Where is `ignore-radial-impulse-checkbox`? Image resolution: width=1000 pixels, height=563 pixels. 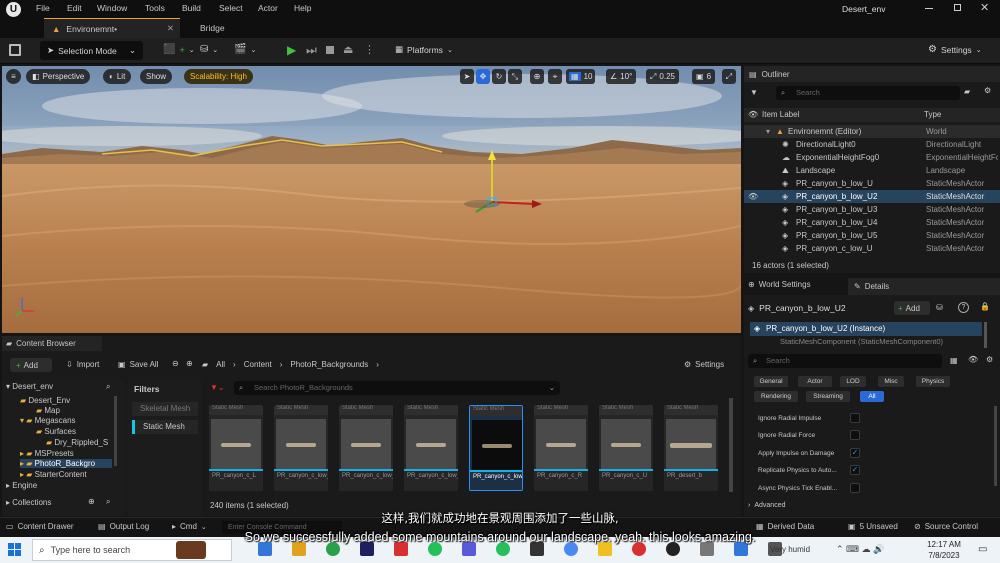 ignore-radial-impulse-checkbox is located at coordinates (855, 418).